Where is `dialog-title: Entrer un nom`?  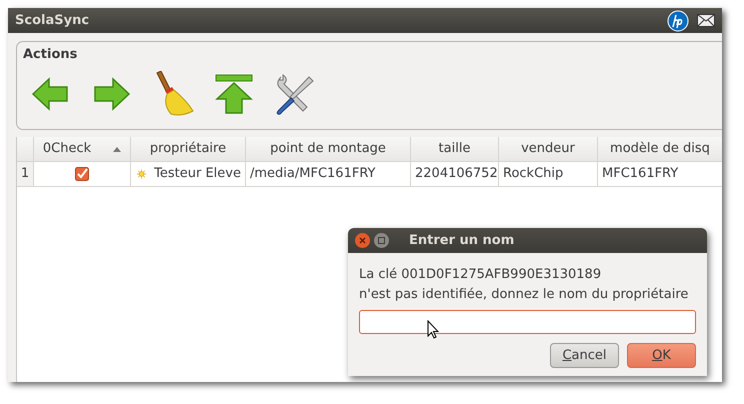 dialog-title: Entrer un nom is located at coordinates (461, 241).